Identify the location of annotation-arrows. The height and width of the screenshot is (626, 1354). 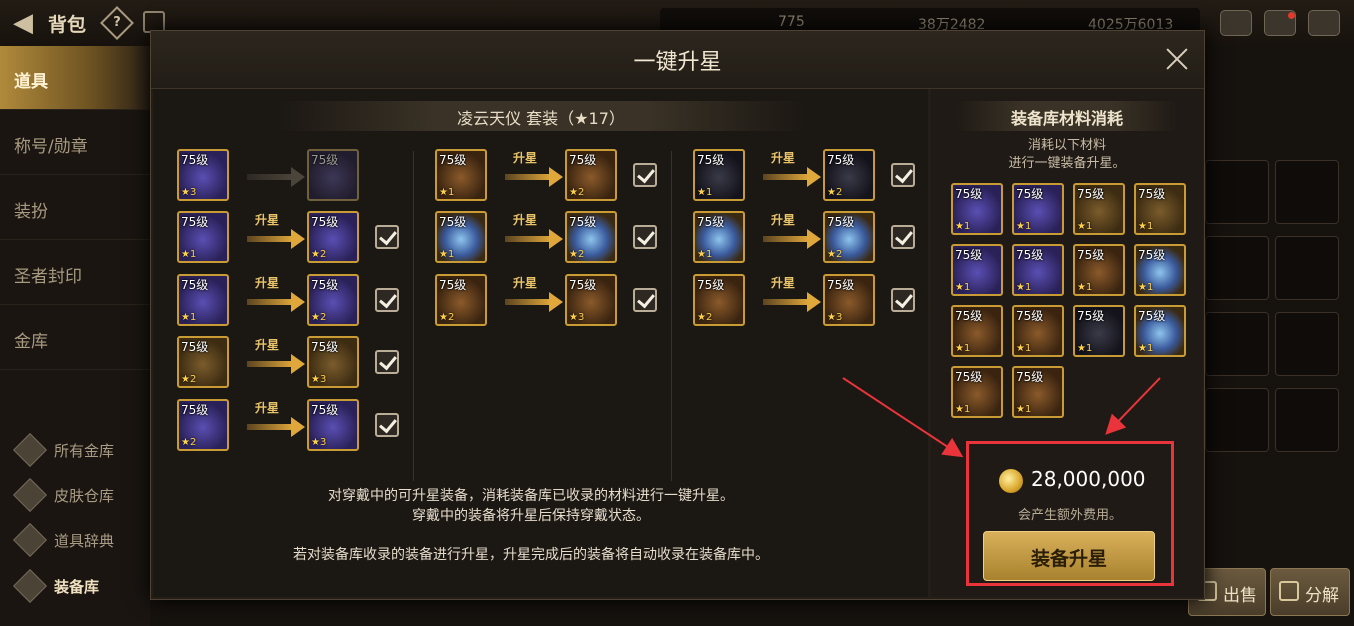
(1001, 417).